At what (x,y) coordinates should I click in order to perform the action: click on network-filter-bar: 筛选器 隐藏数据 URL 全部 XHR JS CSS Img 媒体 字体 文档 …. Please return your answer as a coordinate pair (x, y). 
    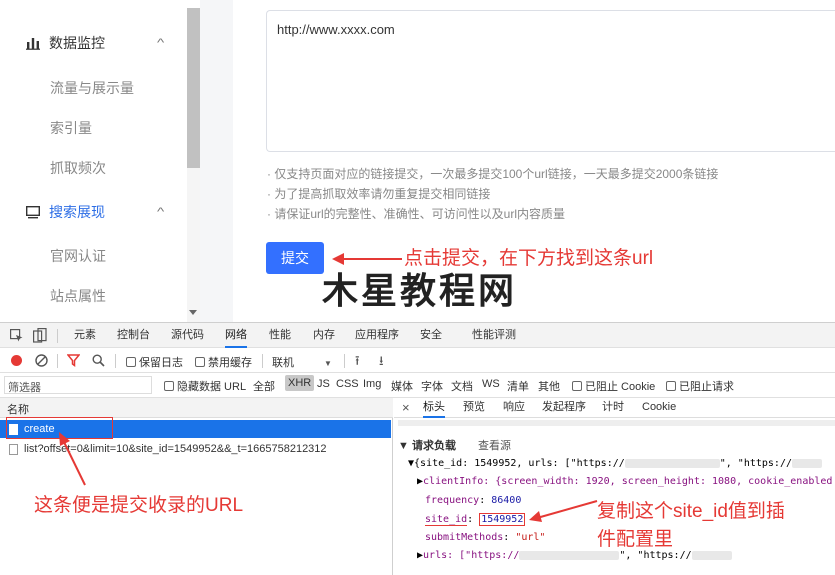
    Looking at the image, I should click on (417, 385).